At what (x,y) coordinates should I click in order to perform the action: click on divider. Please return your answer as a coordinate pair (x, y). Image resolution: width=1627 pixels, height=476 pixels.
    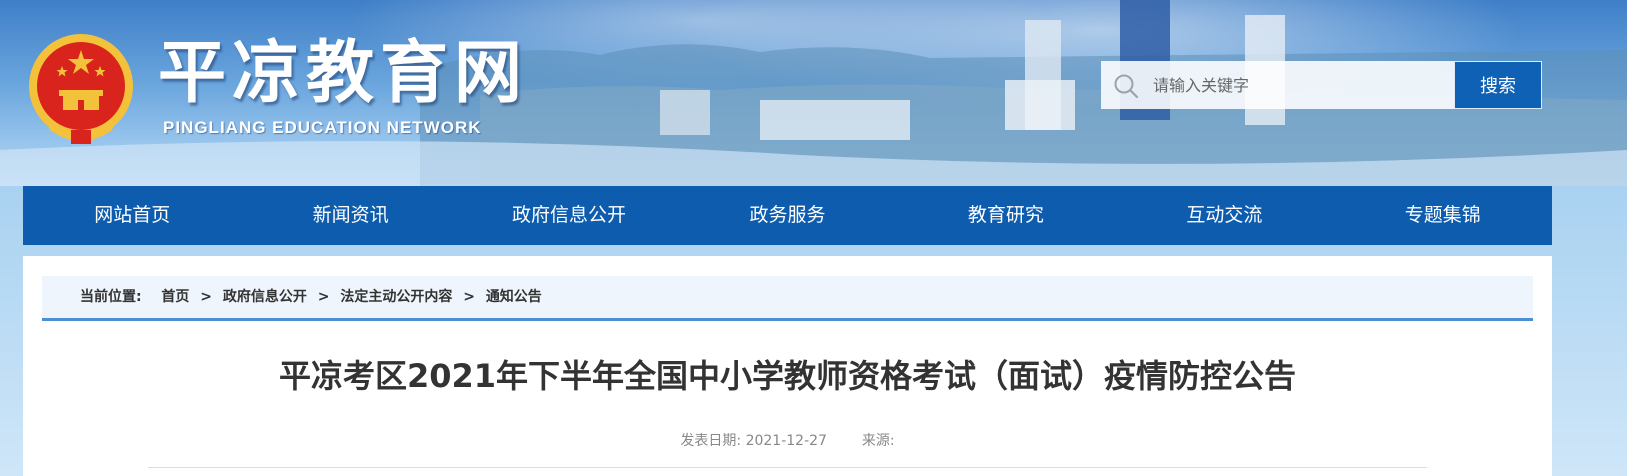
    Looking at the image, I should click on (787, 467).